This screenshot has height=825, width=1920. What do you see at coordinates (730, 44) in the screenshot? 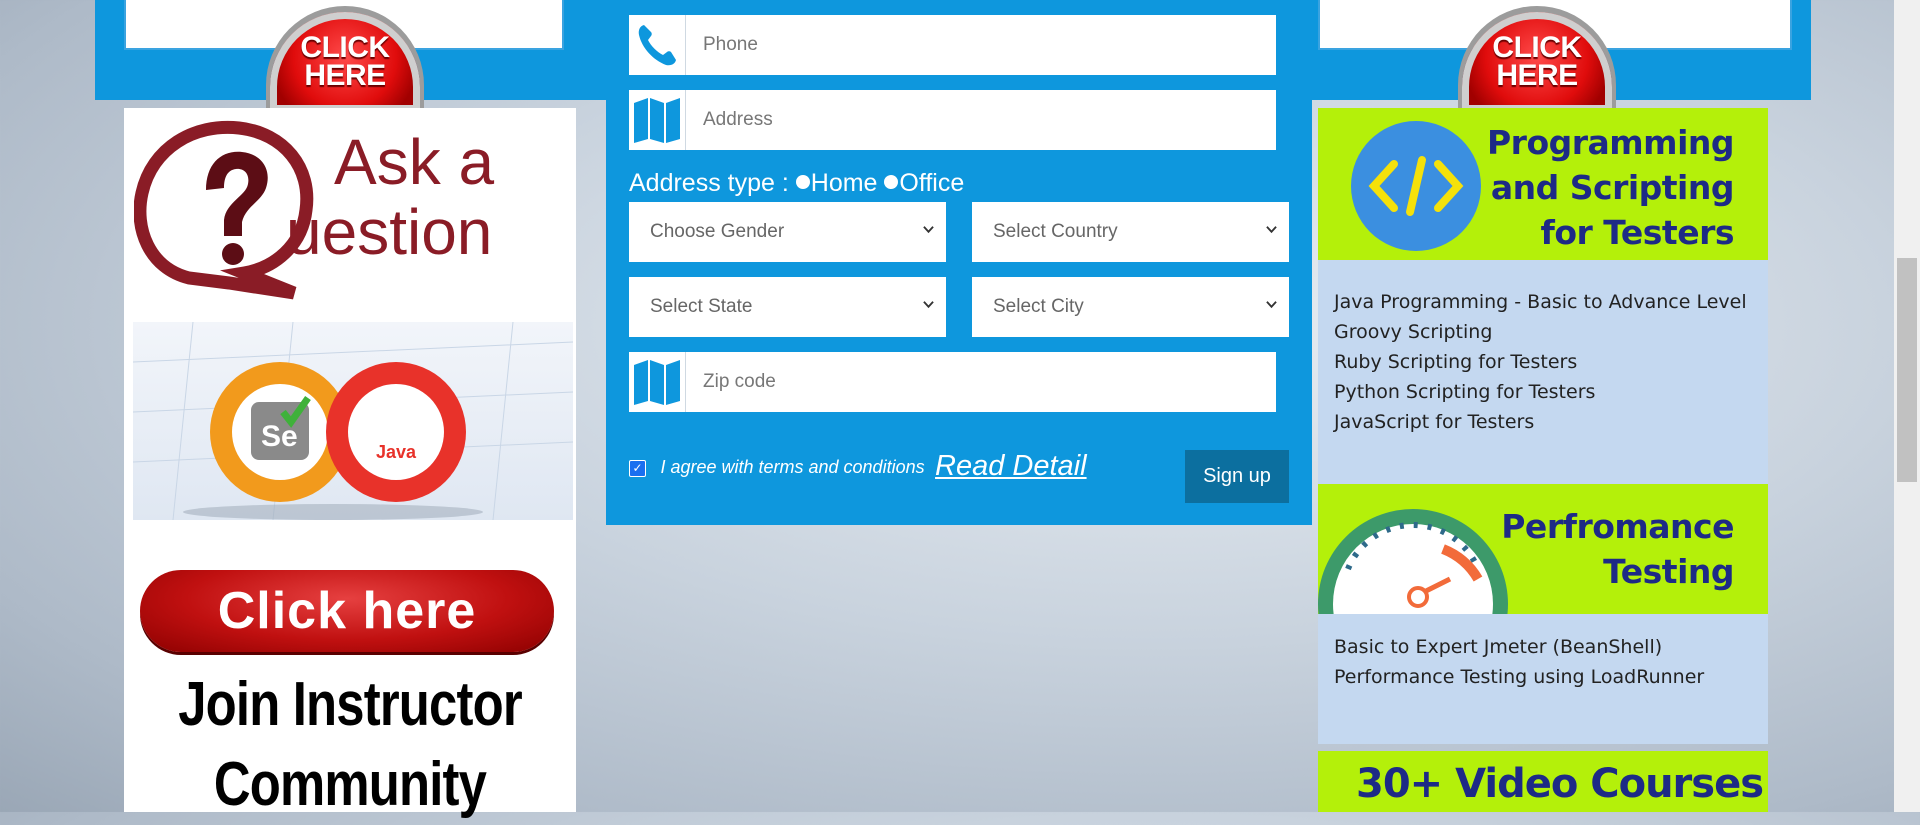
I see `phone-placeholder: Phone` at bounding box center [730, 44].